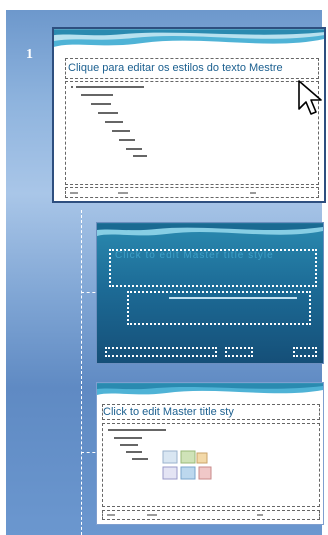 The image size is (328, 535). I want to click on layout-title-text: Click to edit Master title style, so click(194, 255).